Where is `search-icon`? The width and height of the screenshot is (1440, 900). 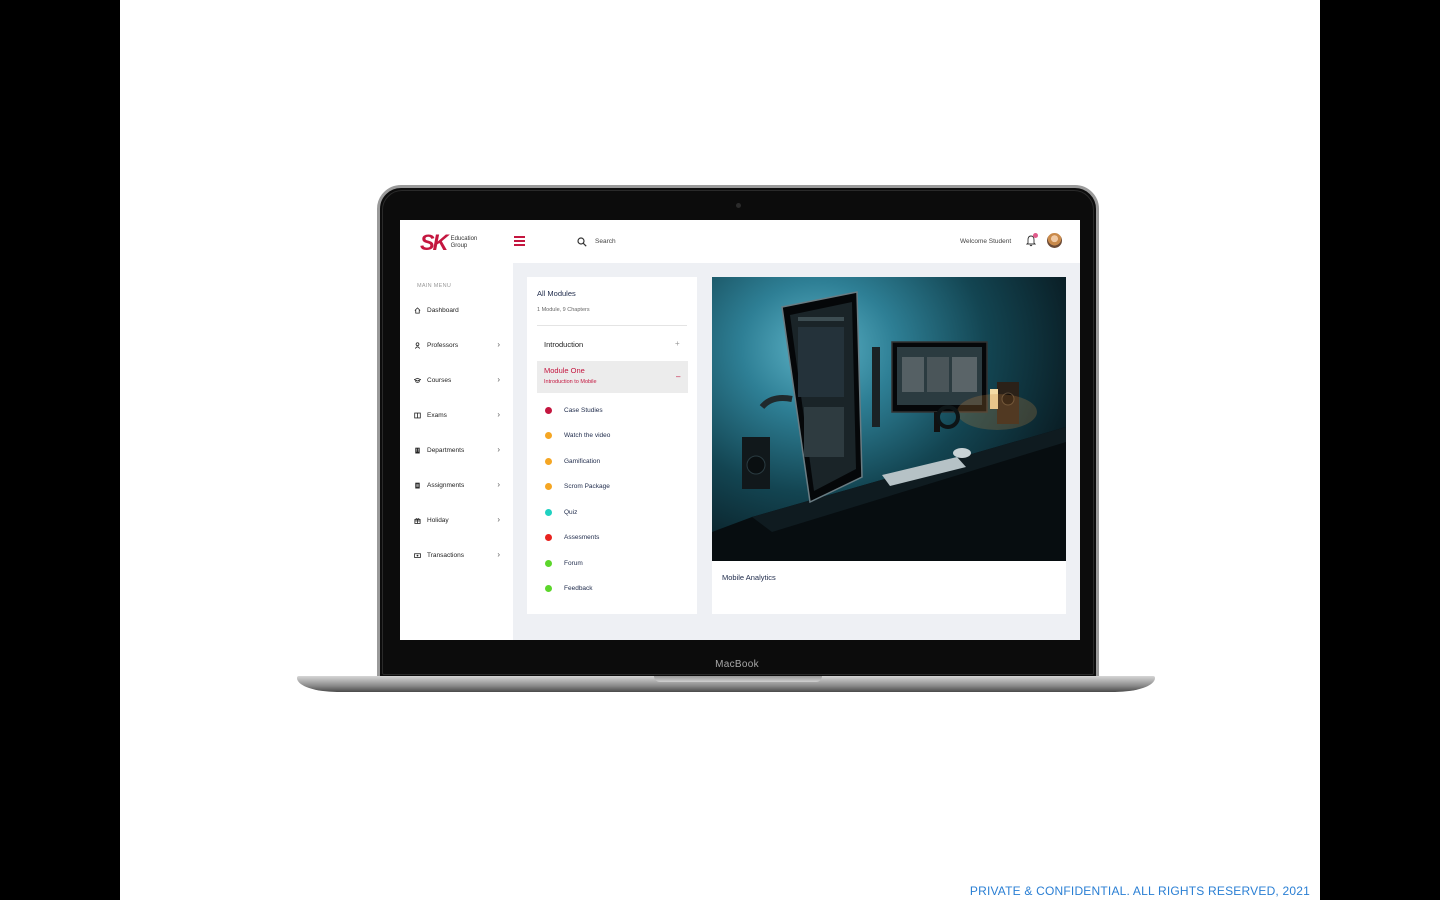 search-icon is located at coordinates (582, 242).